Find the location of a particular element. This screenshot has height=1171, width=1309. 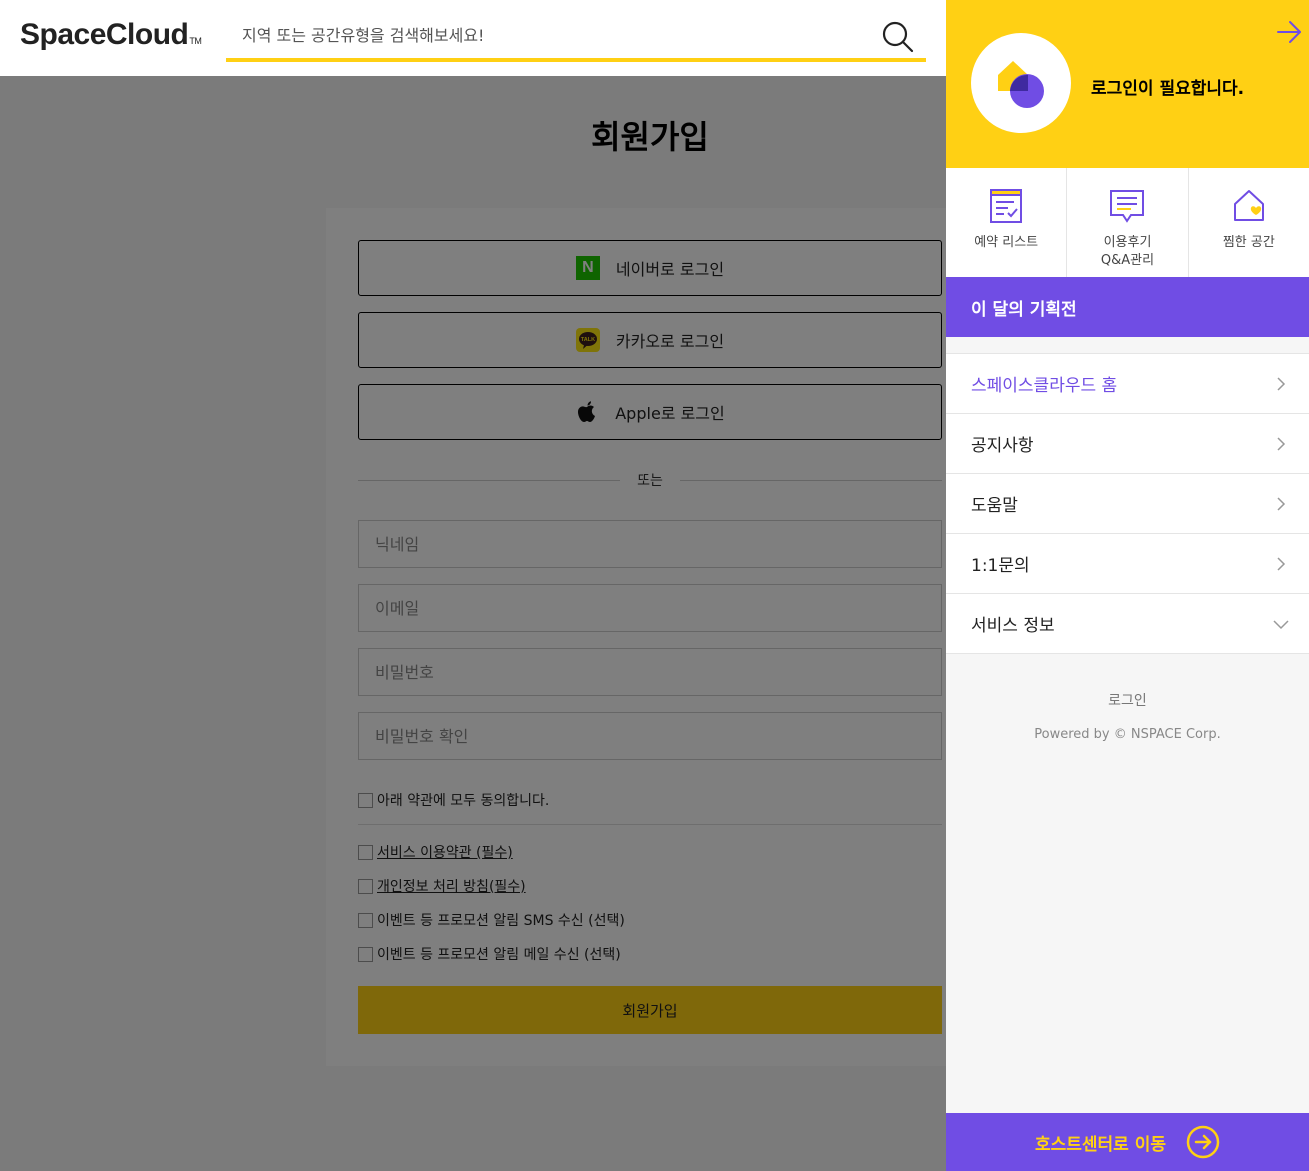

drawer-header: 로그인이 필요합니다. is located at coordinates (1127, 84).